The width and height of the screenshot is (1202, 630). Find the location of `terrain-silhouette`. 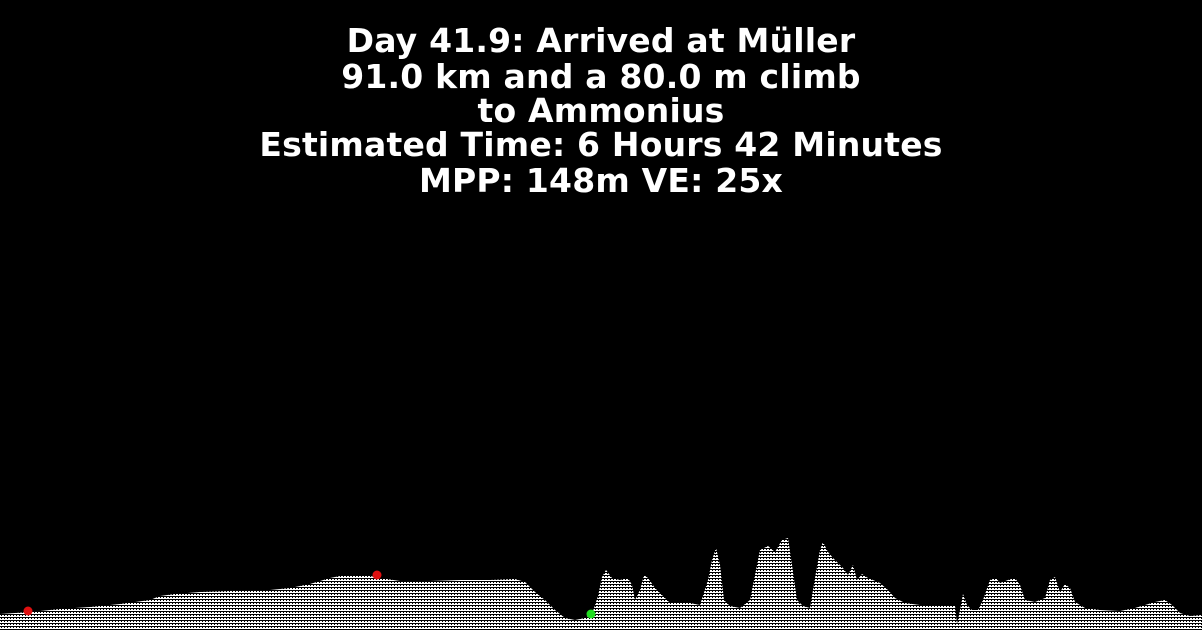

terrain-silhouette is located at coordinates (601, 584).